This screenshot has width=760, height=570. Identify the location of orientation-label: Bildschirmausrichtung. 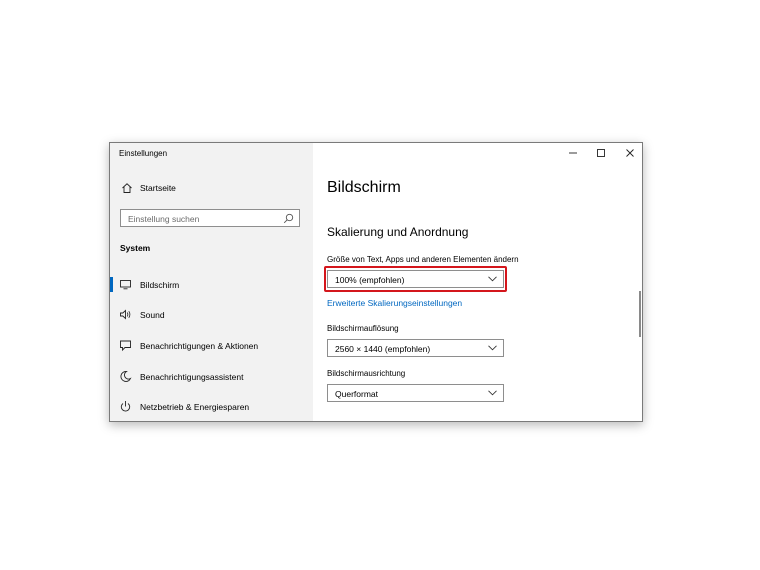
(366, 373).